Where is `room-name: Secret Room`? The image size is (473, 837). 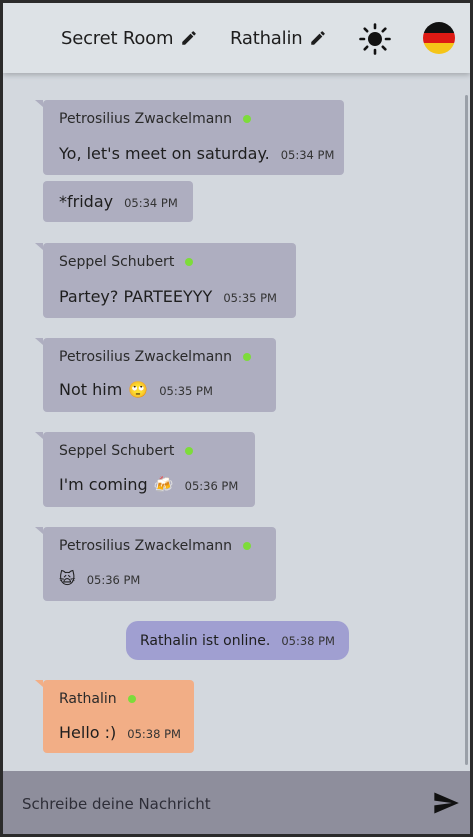 room-name: Secret Room is located at coordinates (117, 38).